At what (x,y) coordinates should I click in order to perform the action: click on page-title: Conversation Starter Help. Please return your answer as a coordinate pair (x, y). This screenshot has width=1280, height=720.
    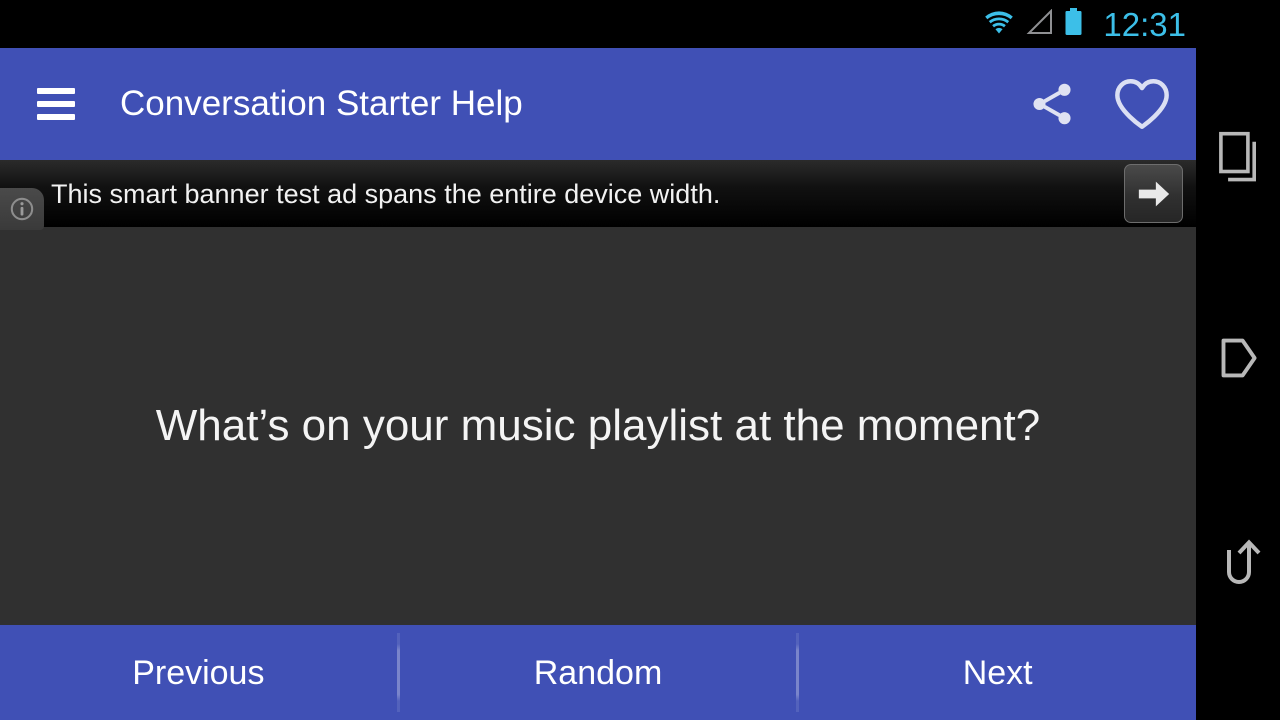
    Looking at the image, I should click on (321, 103).